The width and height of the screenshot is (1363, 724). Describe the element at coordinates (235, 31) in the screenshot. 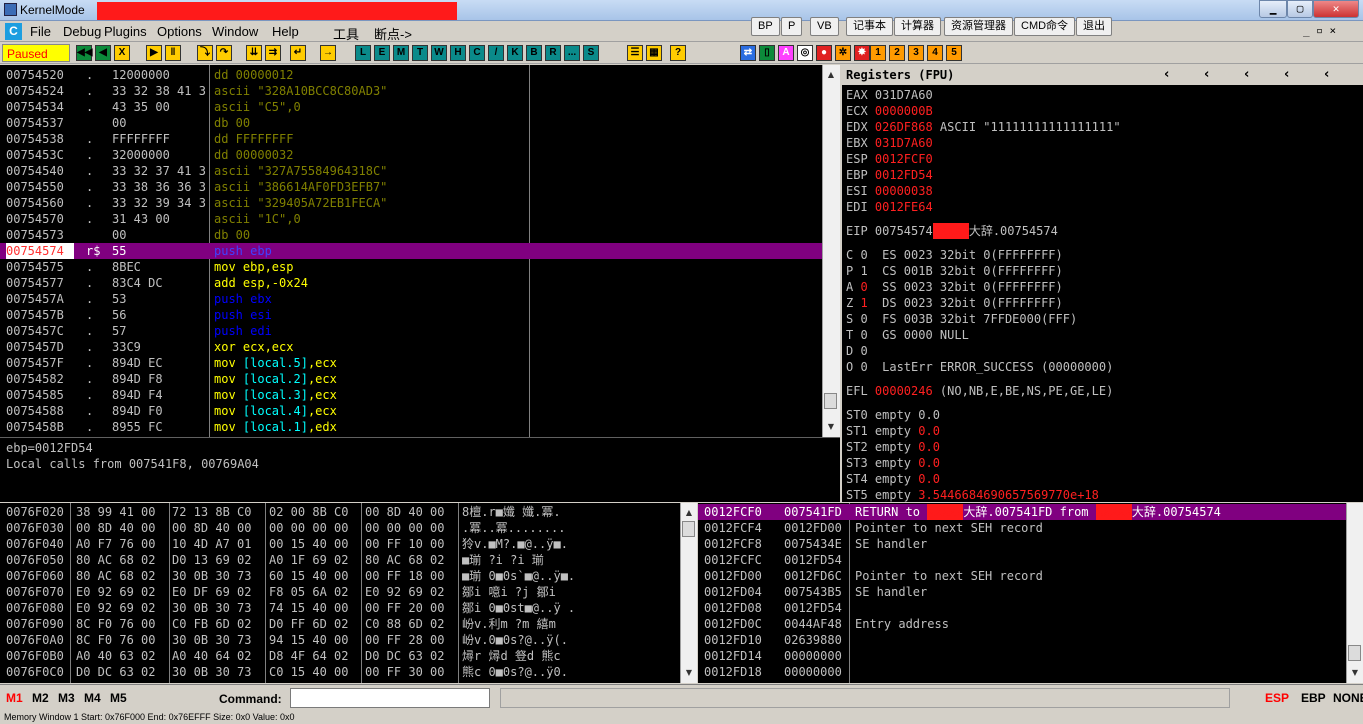

I see `menu-options: Window` at that location.